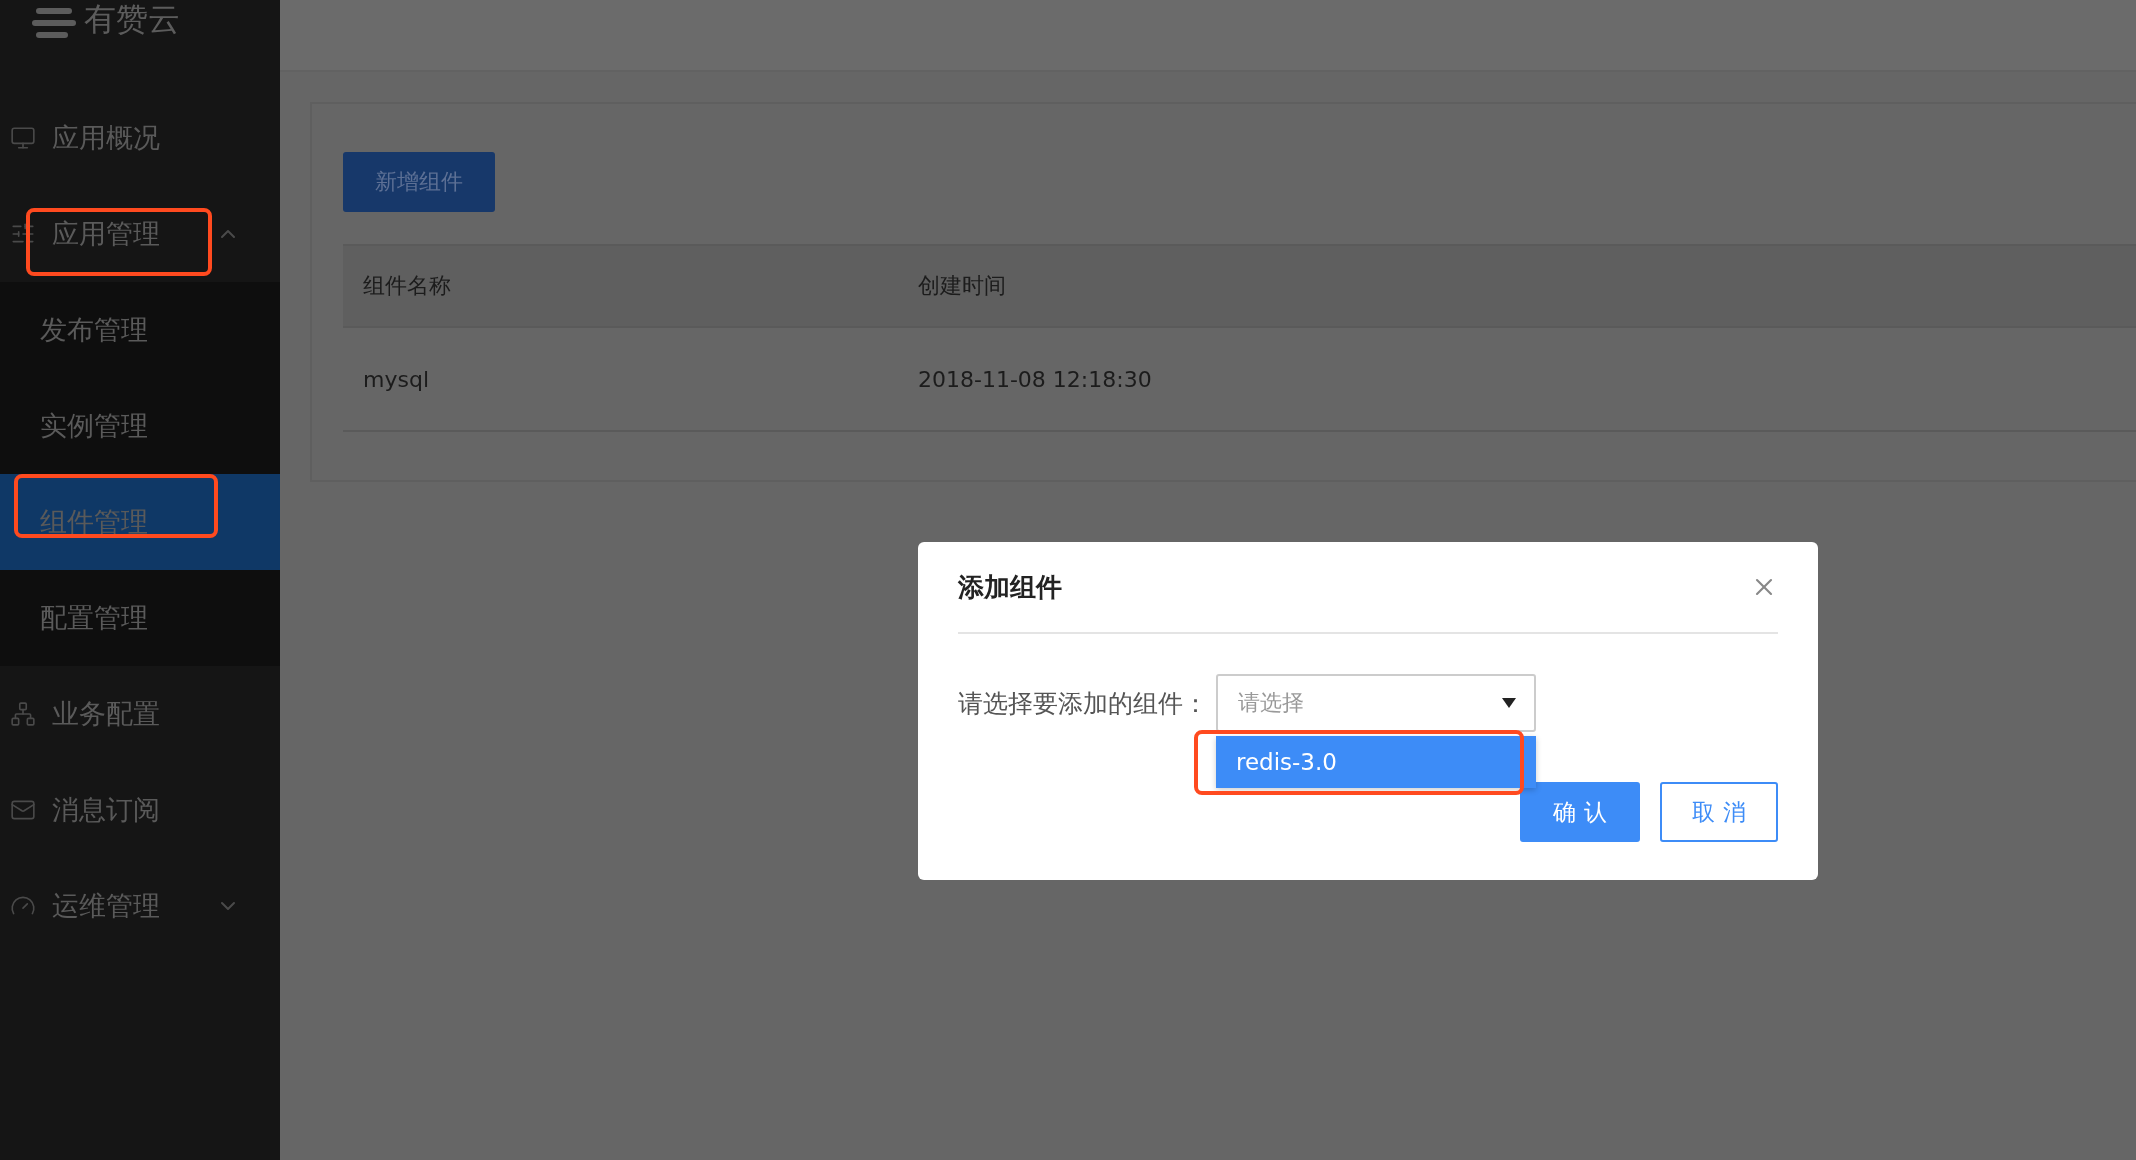  Describe the element at coordinates (54, 23) in the screenshot. I see `logo-icon` at that location.